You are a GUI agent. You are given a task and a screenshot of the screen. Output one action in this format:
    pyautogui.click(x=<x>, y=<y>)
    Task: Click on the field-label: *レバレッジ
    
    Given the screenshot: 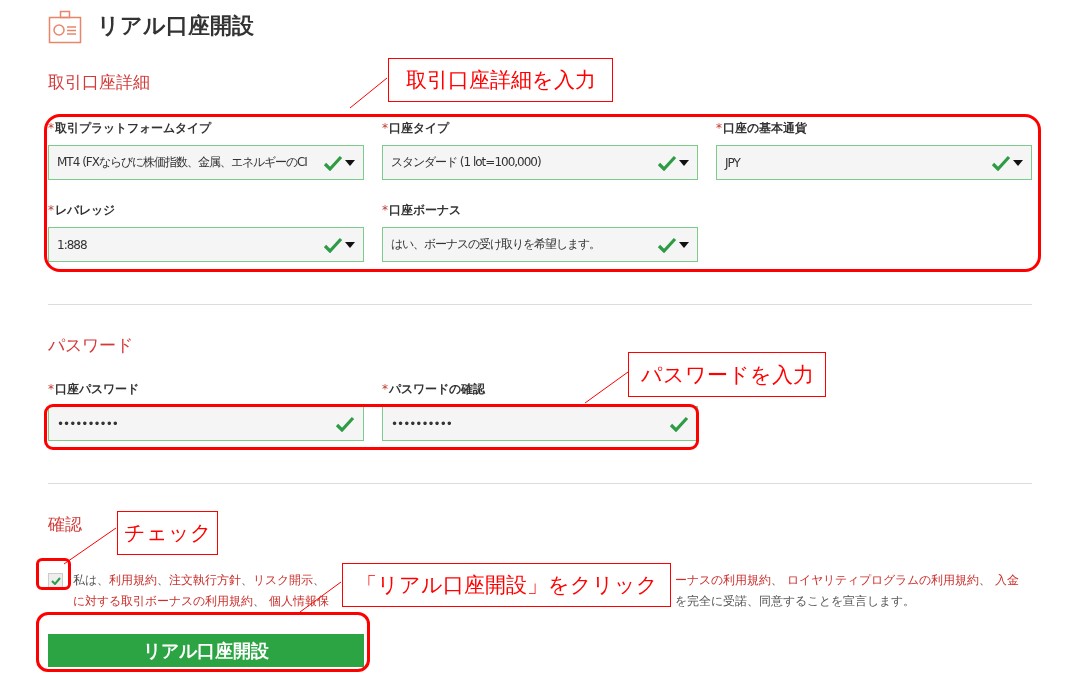 What is the action you would take?
    pyautogui.click(x=82, y=210)
    